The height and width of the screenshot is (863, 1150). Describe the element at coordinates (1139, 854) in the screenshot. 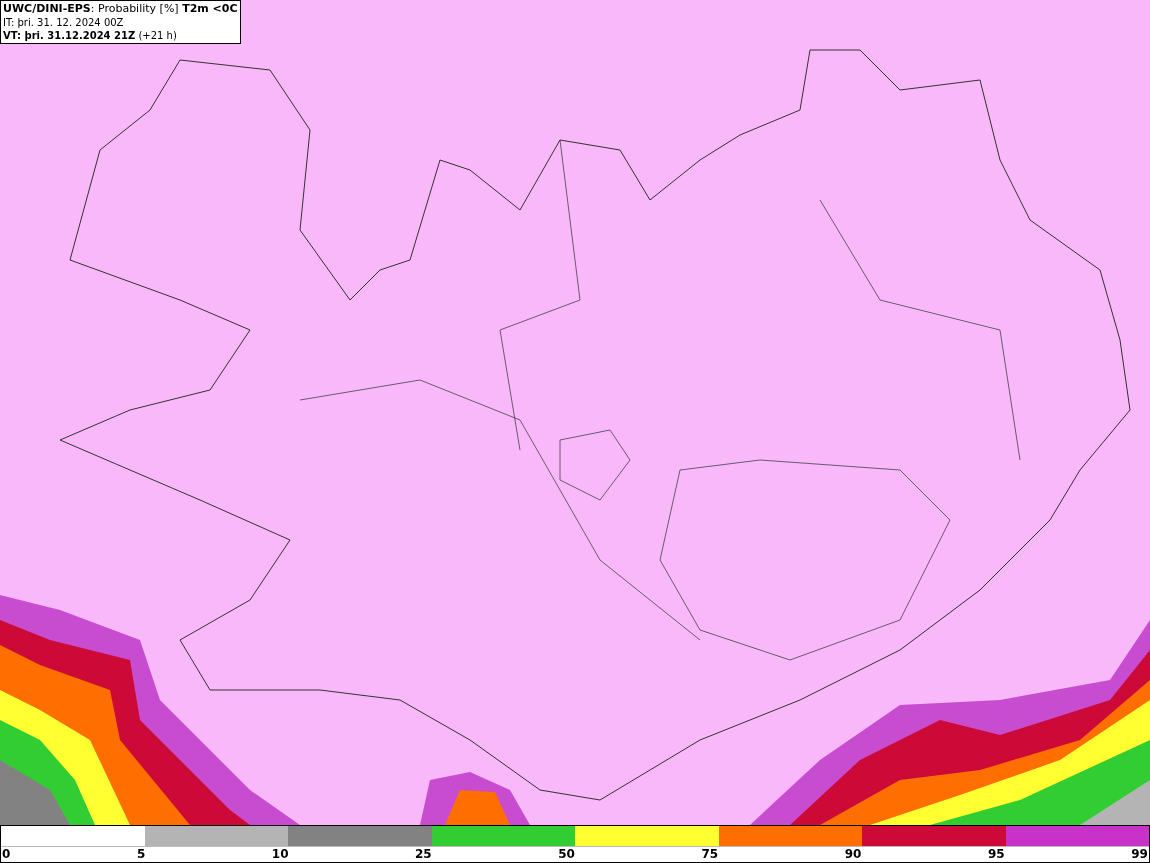

I see `legend-tick-label: 99` at that location.